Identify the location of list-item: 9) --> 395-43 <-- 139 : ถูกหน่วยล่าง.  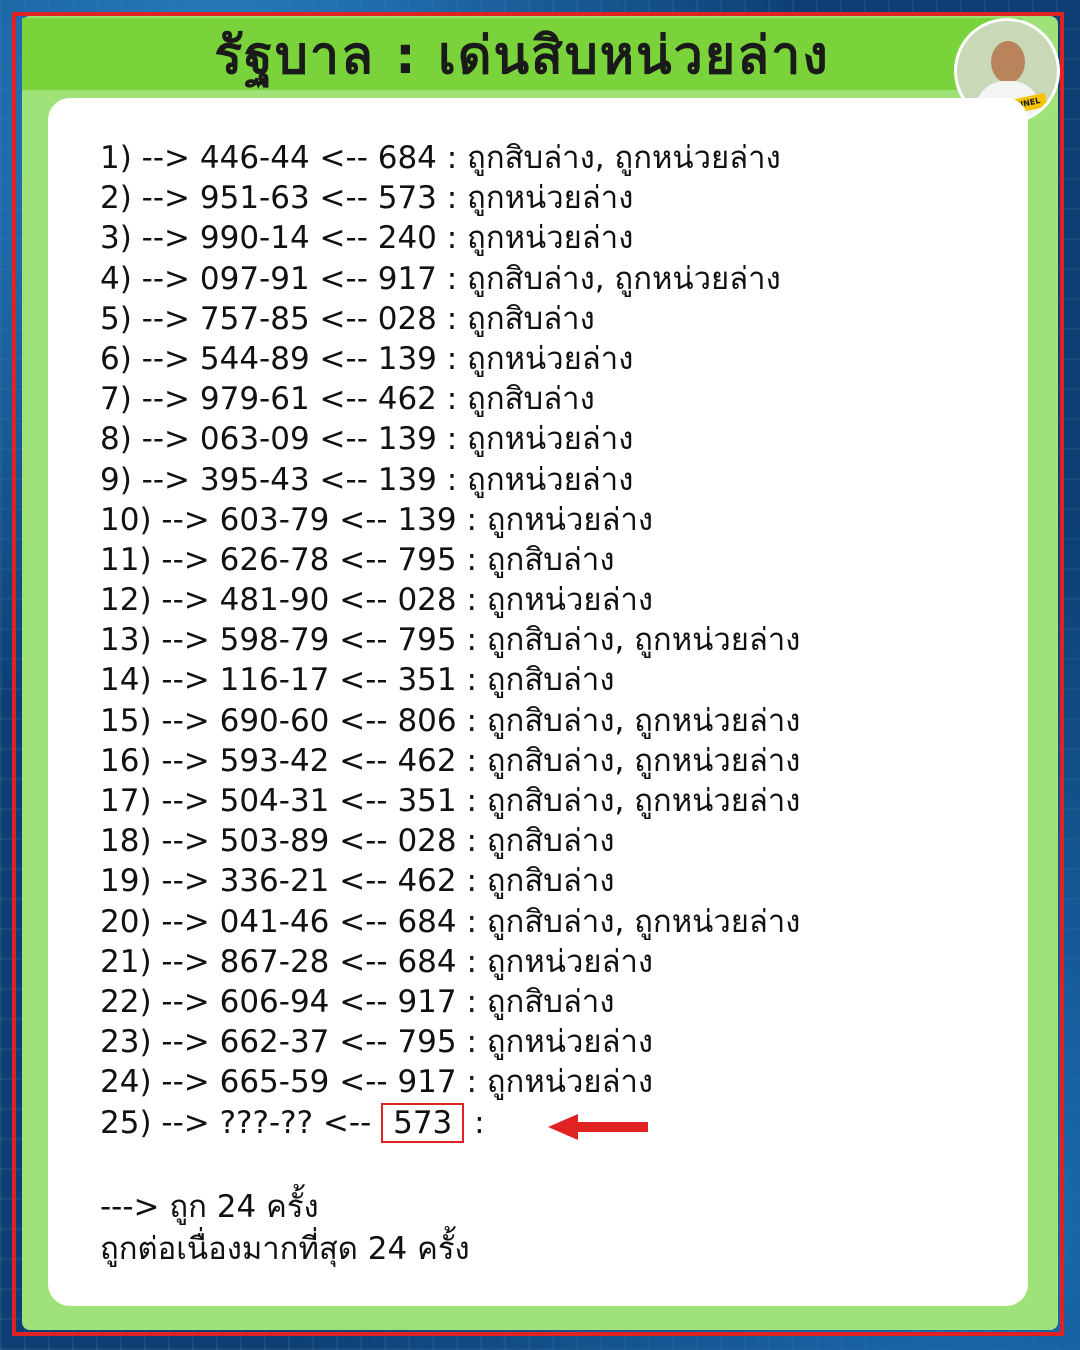
(367, 479).